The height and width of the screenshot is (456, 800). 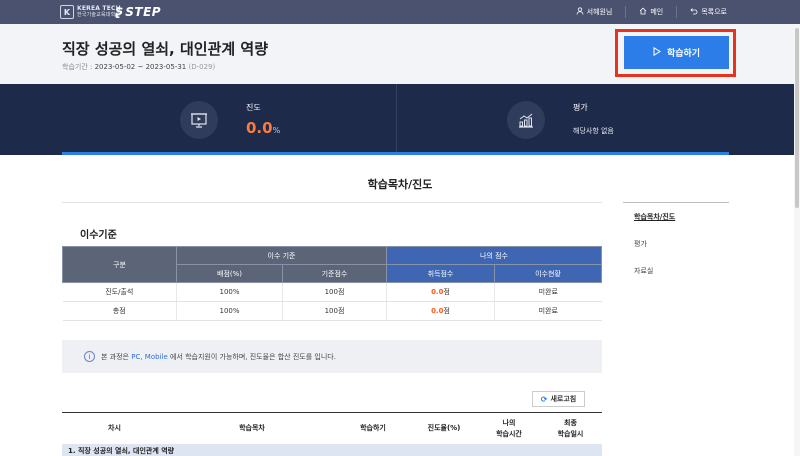 I want to click on study-dday: (D-029), so click(x=202, y=67).